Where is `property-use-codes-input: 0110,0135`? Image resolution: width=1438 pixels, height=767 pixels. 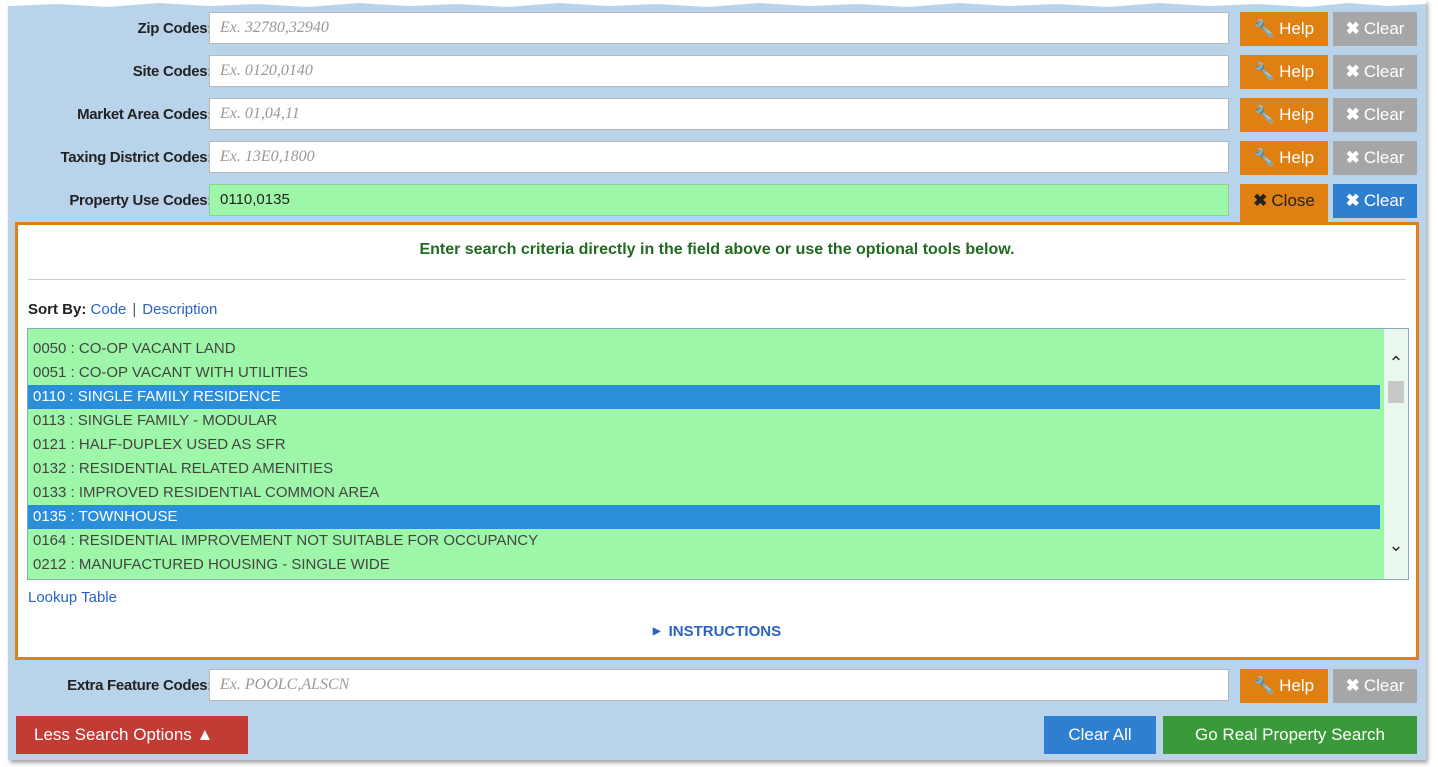
property-use-codes-input: 0110,0135 is located at coordinates (719, 200).